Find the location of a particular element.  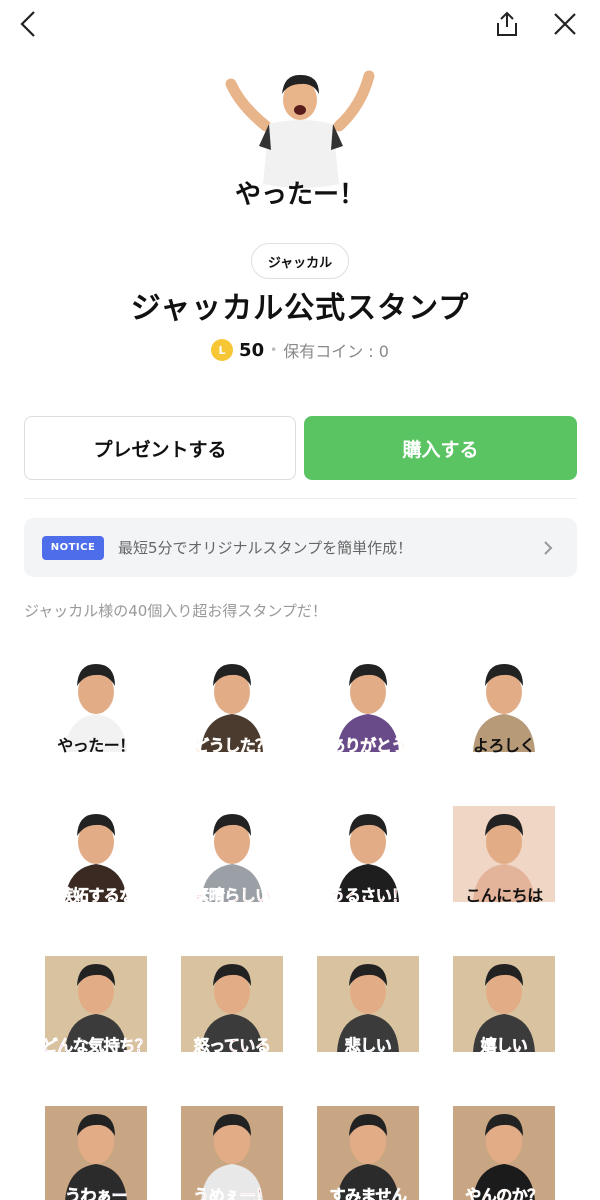

price-value: 50 is located at coordinates (252, 350).